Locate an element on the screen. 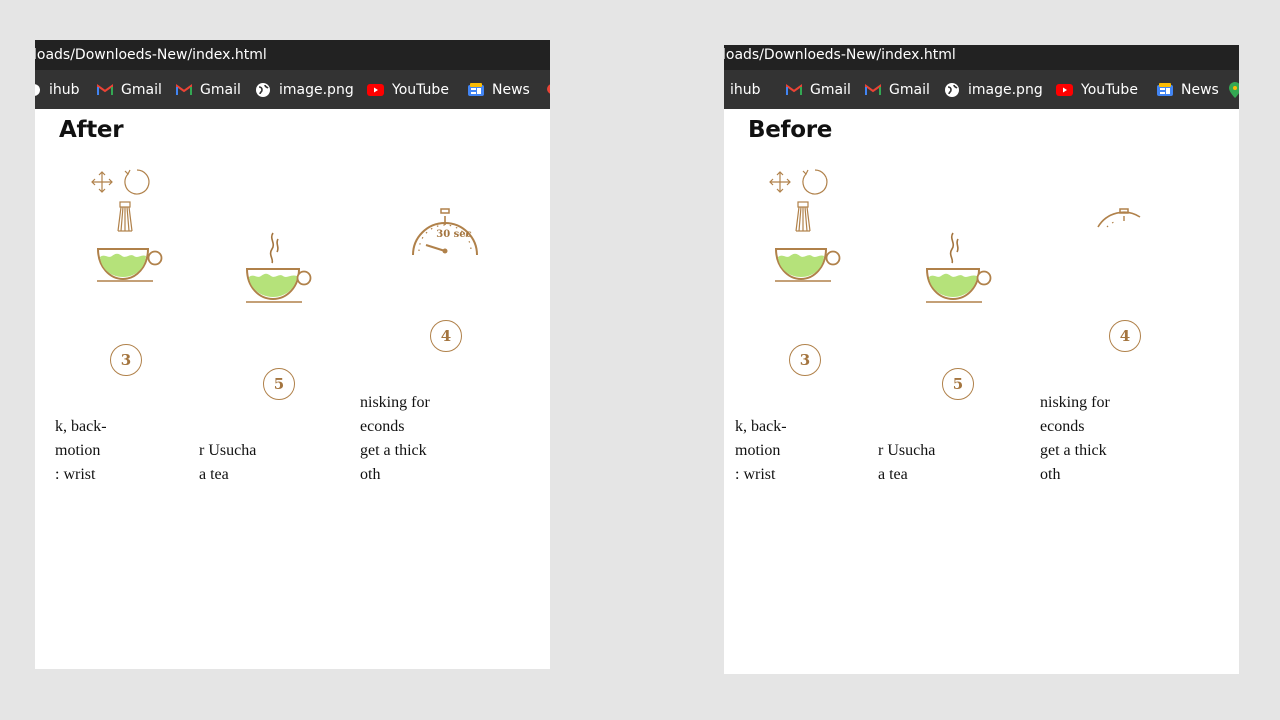  maps-icon is located at coordinates (548, 88).